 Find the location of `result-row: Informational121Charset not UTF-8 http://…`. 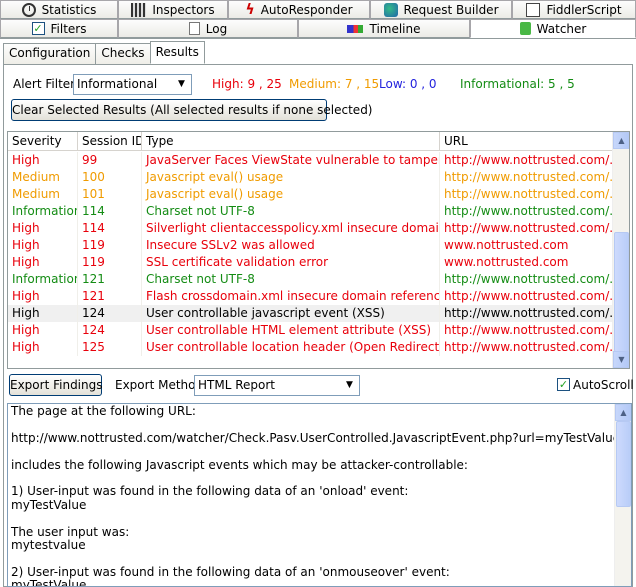

result-row: Informational121Charset not UTF-8 http://… is located at coordinates (311, 279).